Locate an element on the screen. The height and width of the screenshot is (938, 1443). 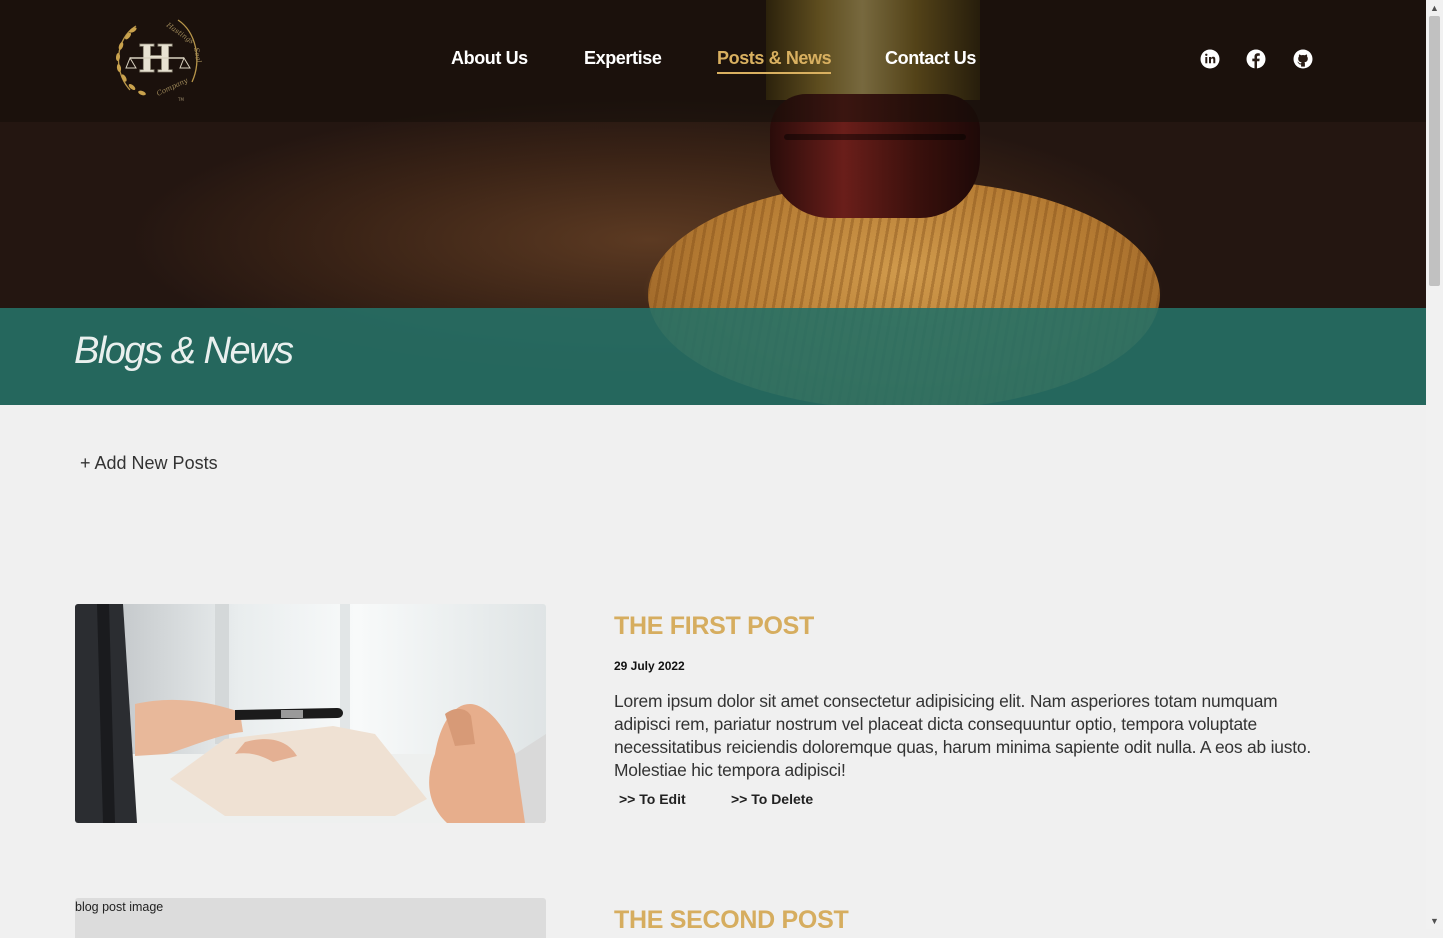
facebook-icon is located at coordinates (1256, 59).